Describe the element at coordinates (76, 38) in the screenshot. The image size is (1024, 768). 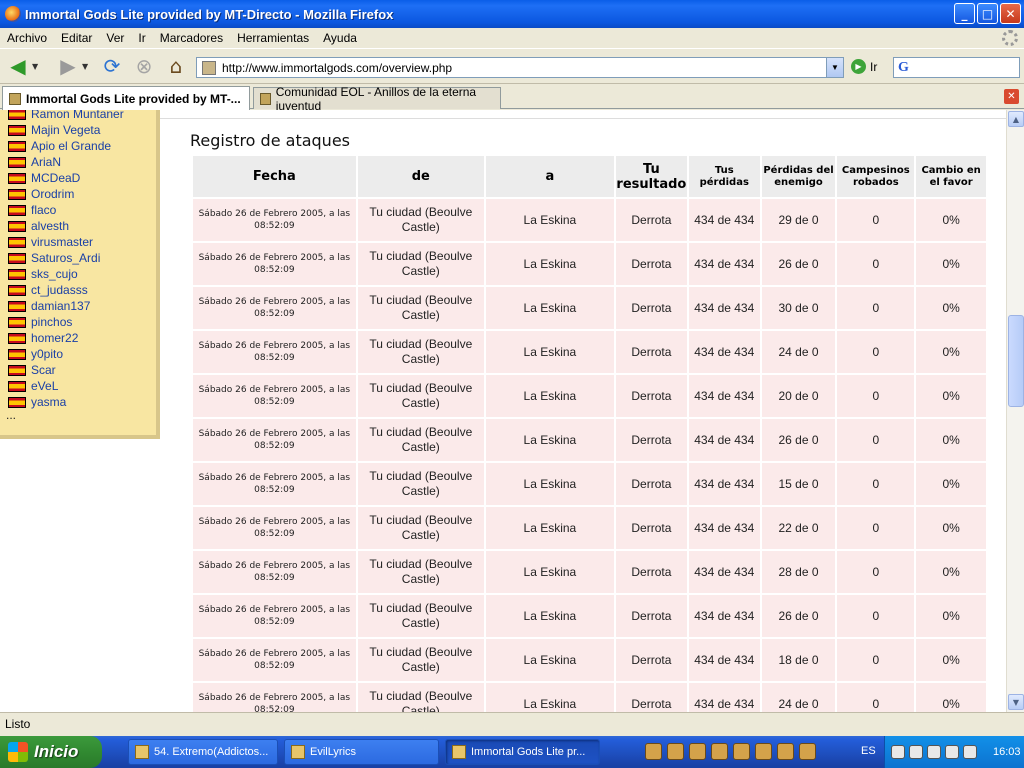
I see `menu-editar: Editar` at that location.